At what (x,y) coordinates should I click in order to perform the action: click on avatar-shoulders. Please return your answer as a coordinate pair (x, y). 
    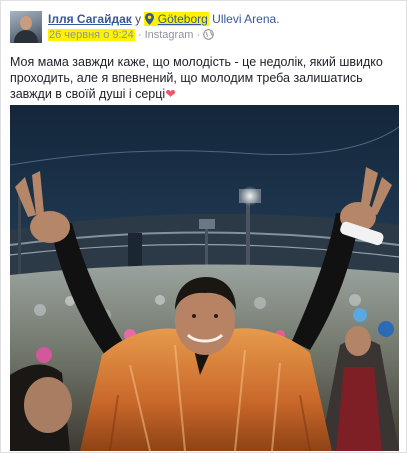
    Looking at the image, I should click on (26, 36).